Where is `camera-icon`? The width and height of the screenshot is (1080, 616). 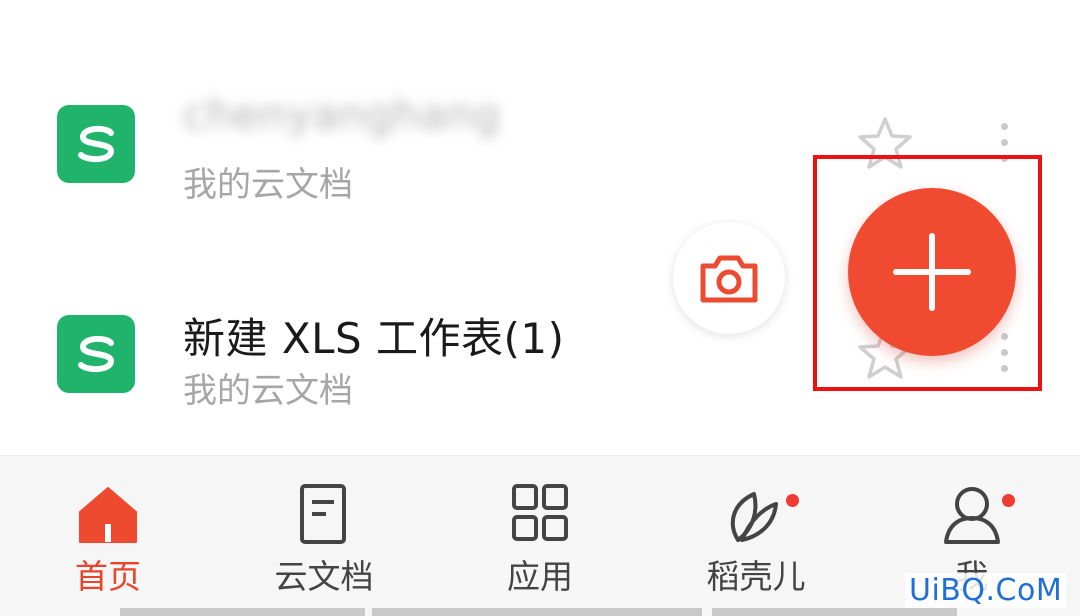 camera-icon is located at coordinates (729, 279).